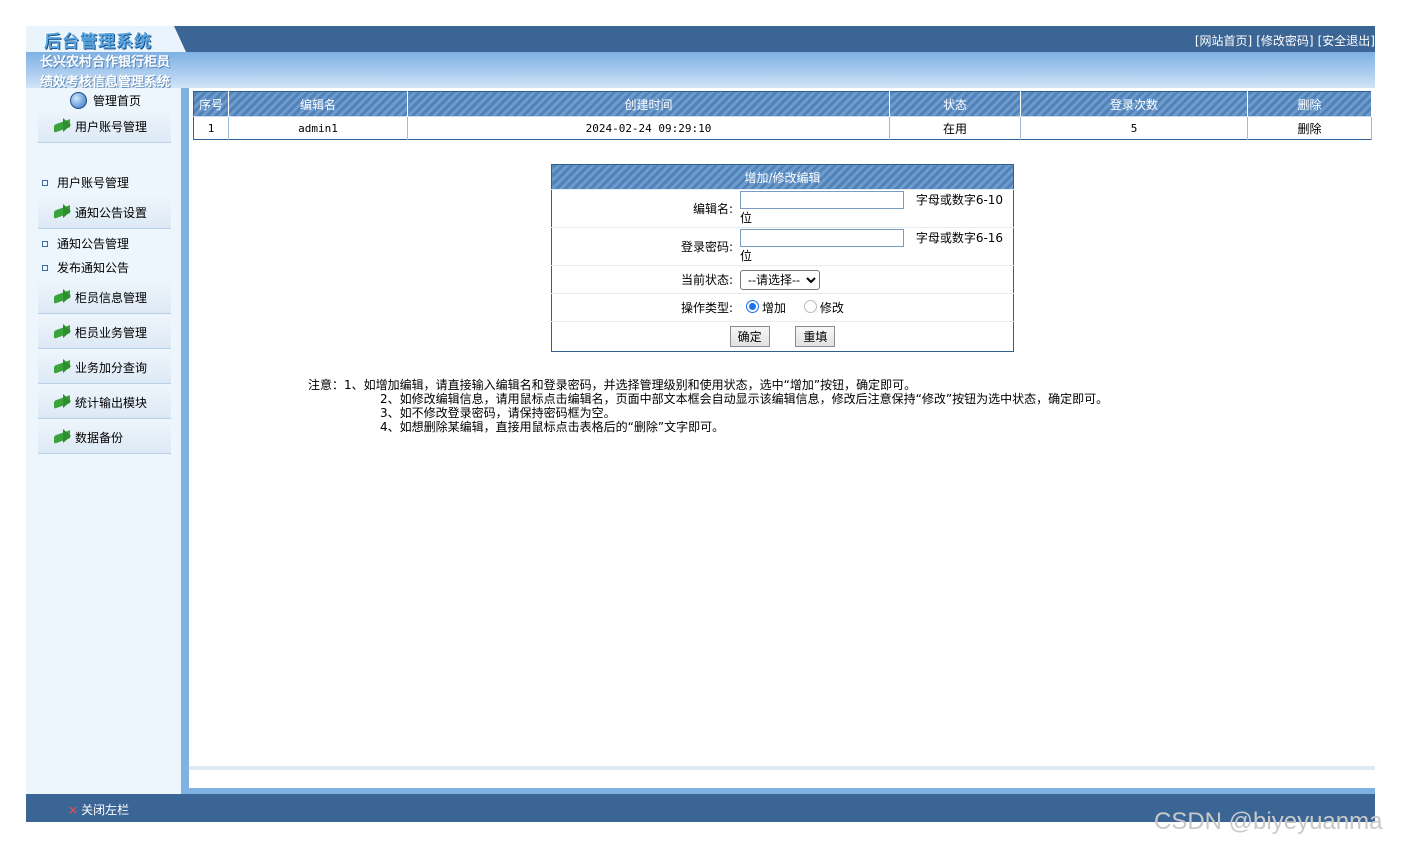 The image size is (1401, 848). Describe the element at coordinates (645, 307) in the screenshot. I see `op-type-label: 操作类型:` at that location.